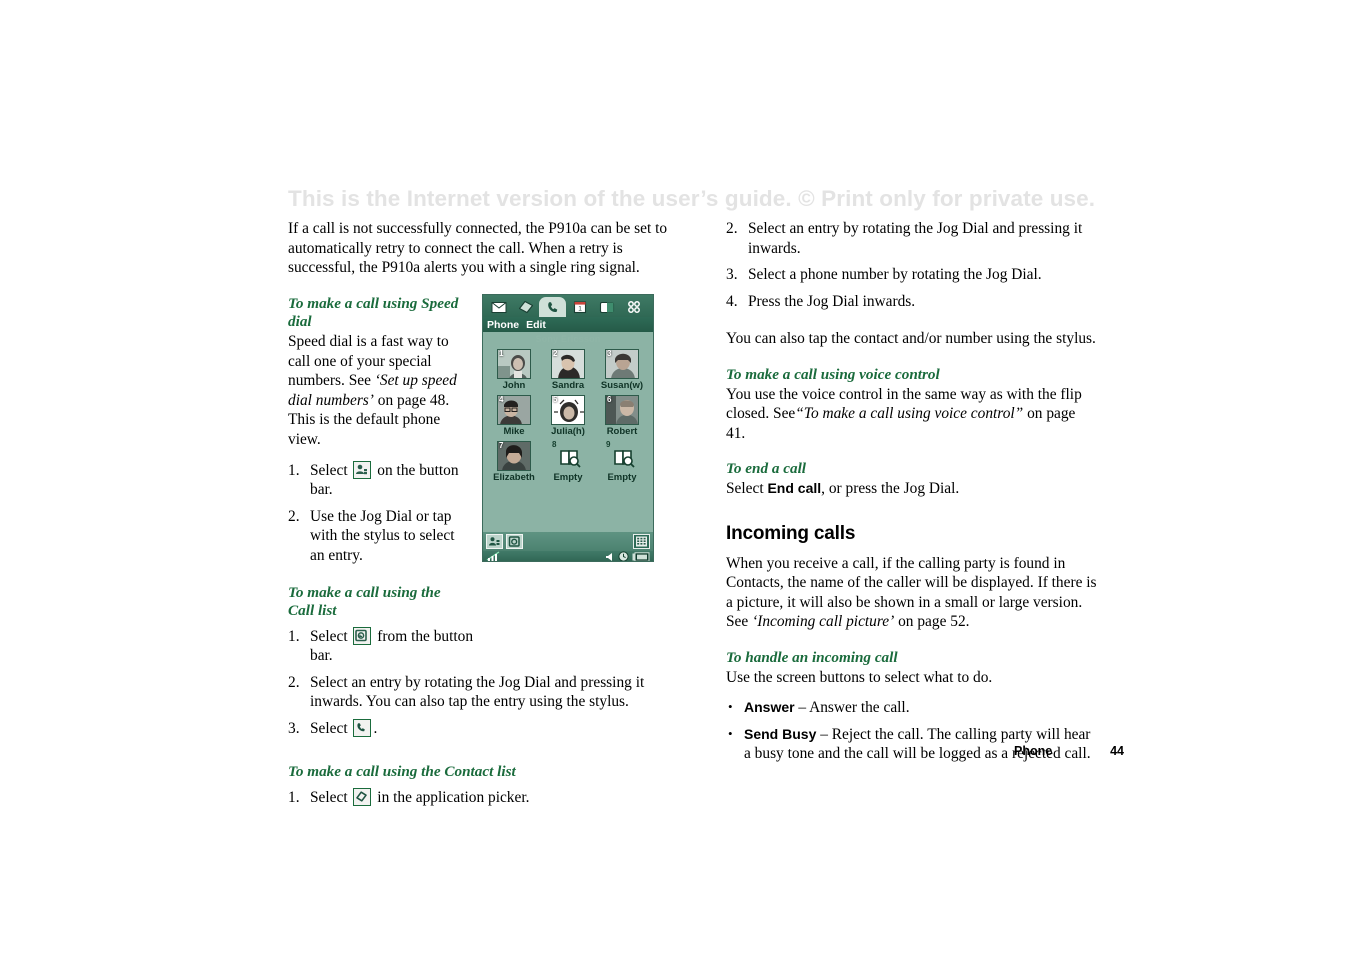  I want to click on svg-text: 1, so click(580, 309).